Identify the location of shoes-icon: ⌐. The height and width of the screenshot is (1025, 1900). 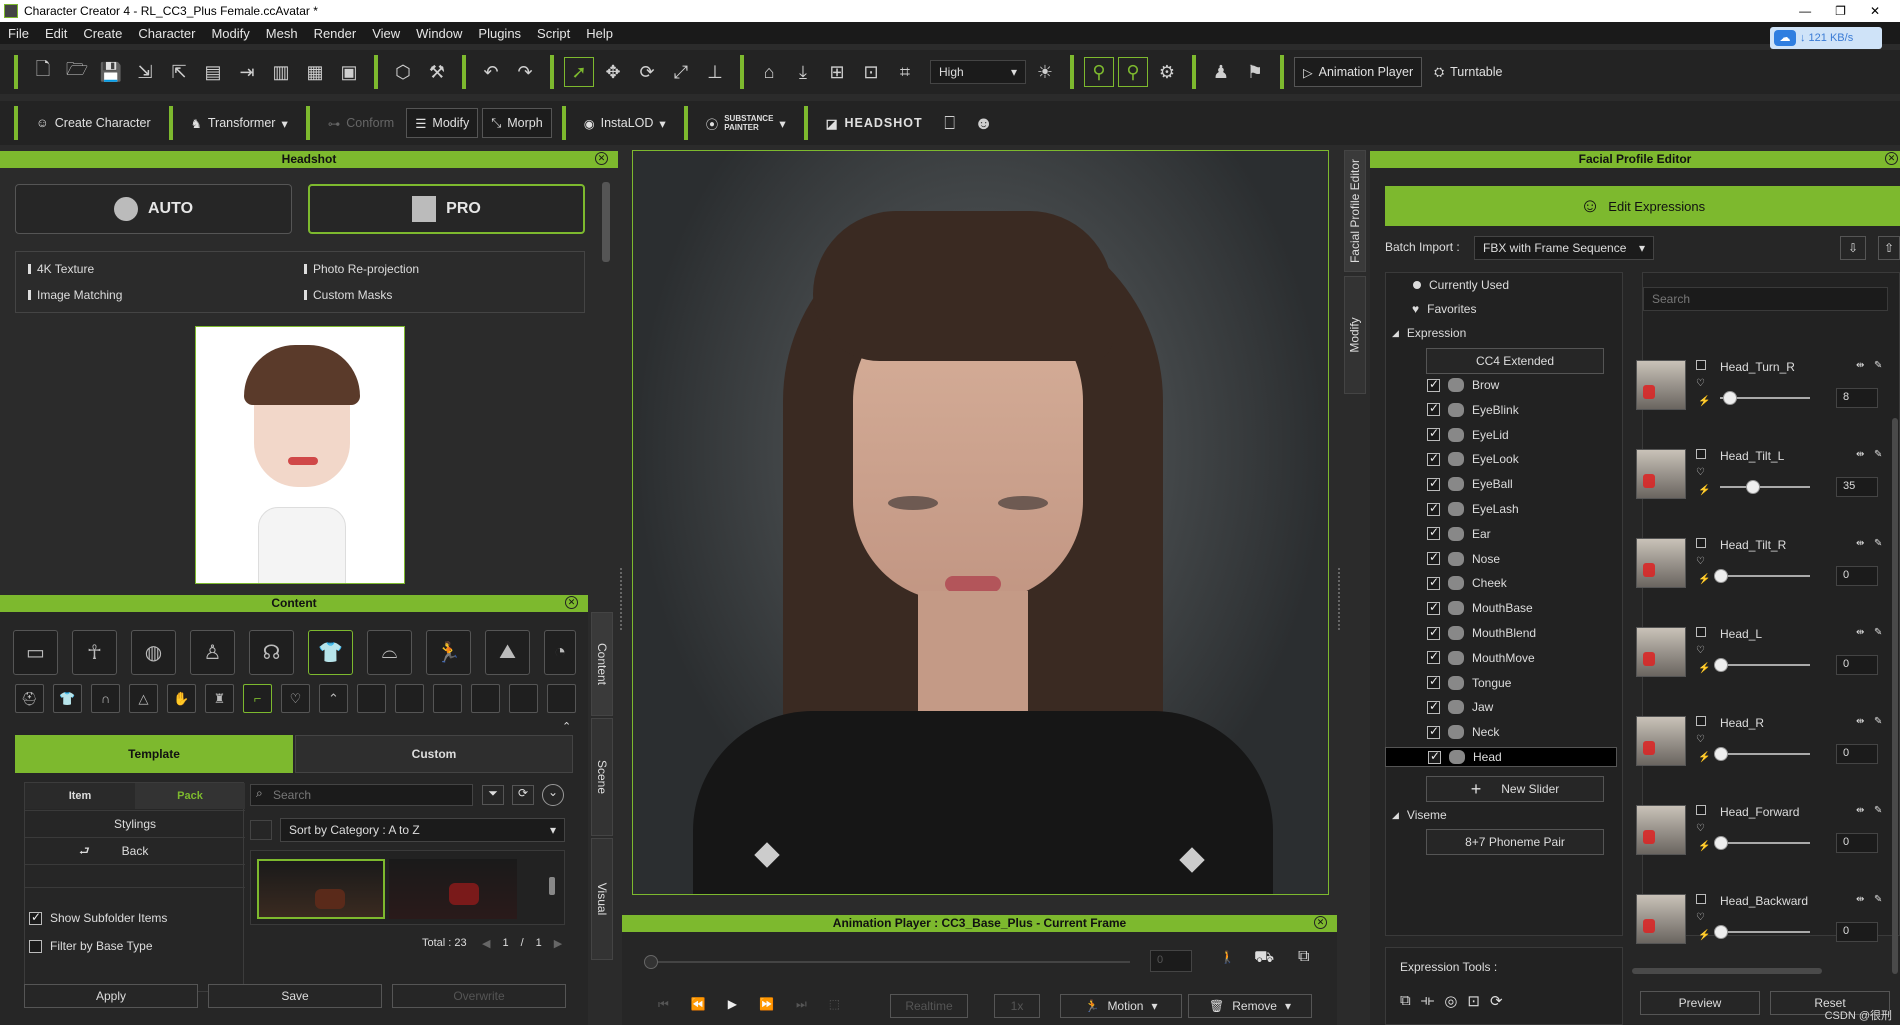
(257, 698).